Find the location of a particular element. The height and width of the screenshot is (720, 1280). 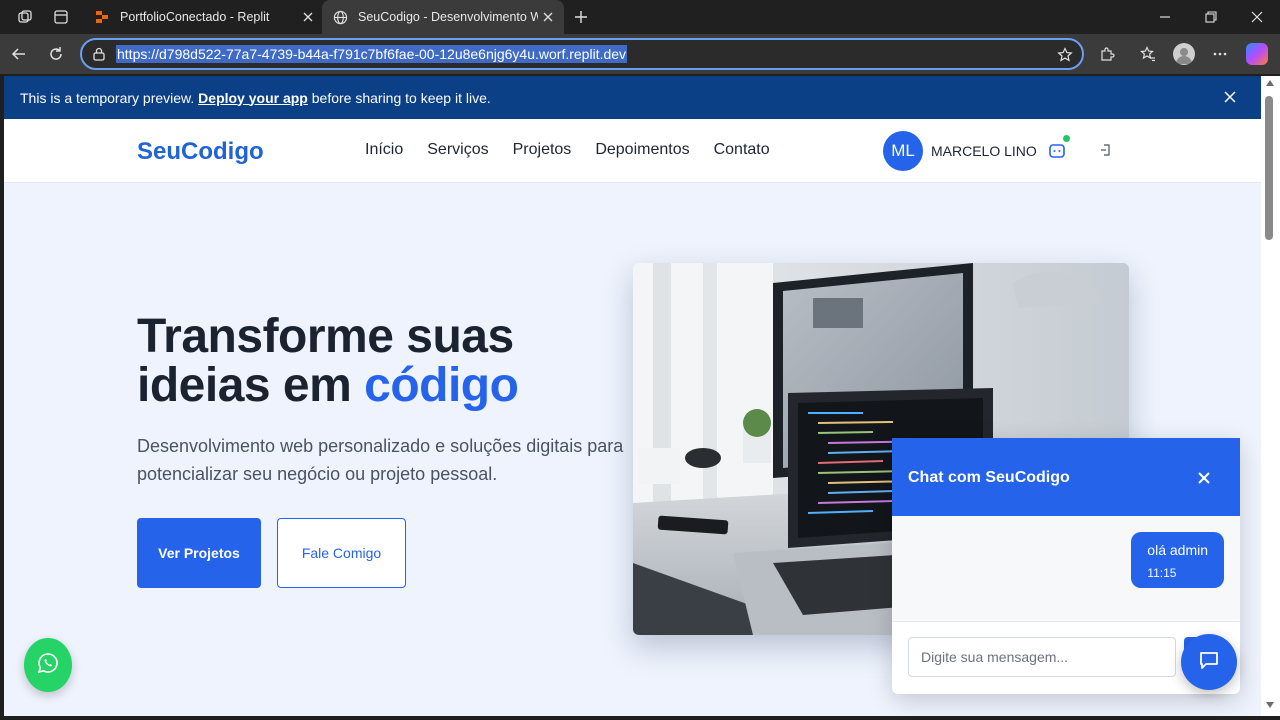

ver-projetos-button: Ver Projetos is located at coordinates (199, 553).